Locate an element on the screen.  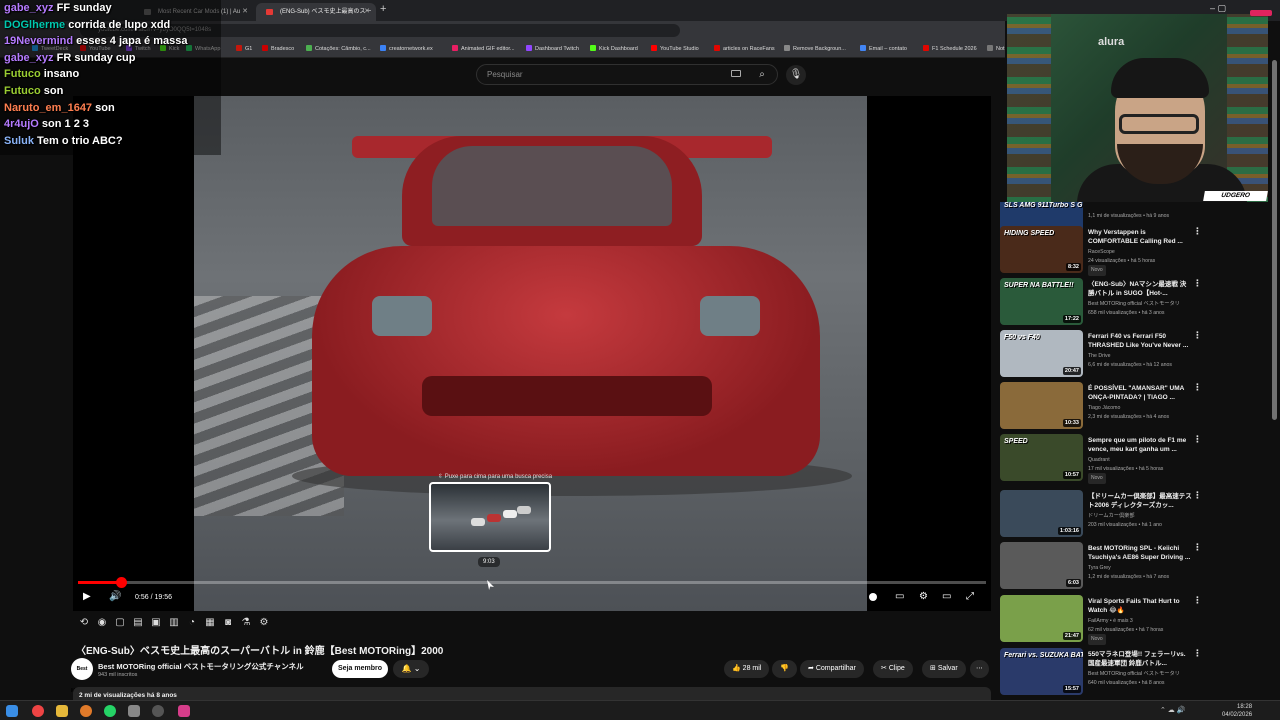
search-icon: ⌕ is located at coordinates (762, 74).